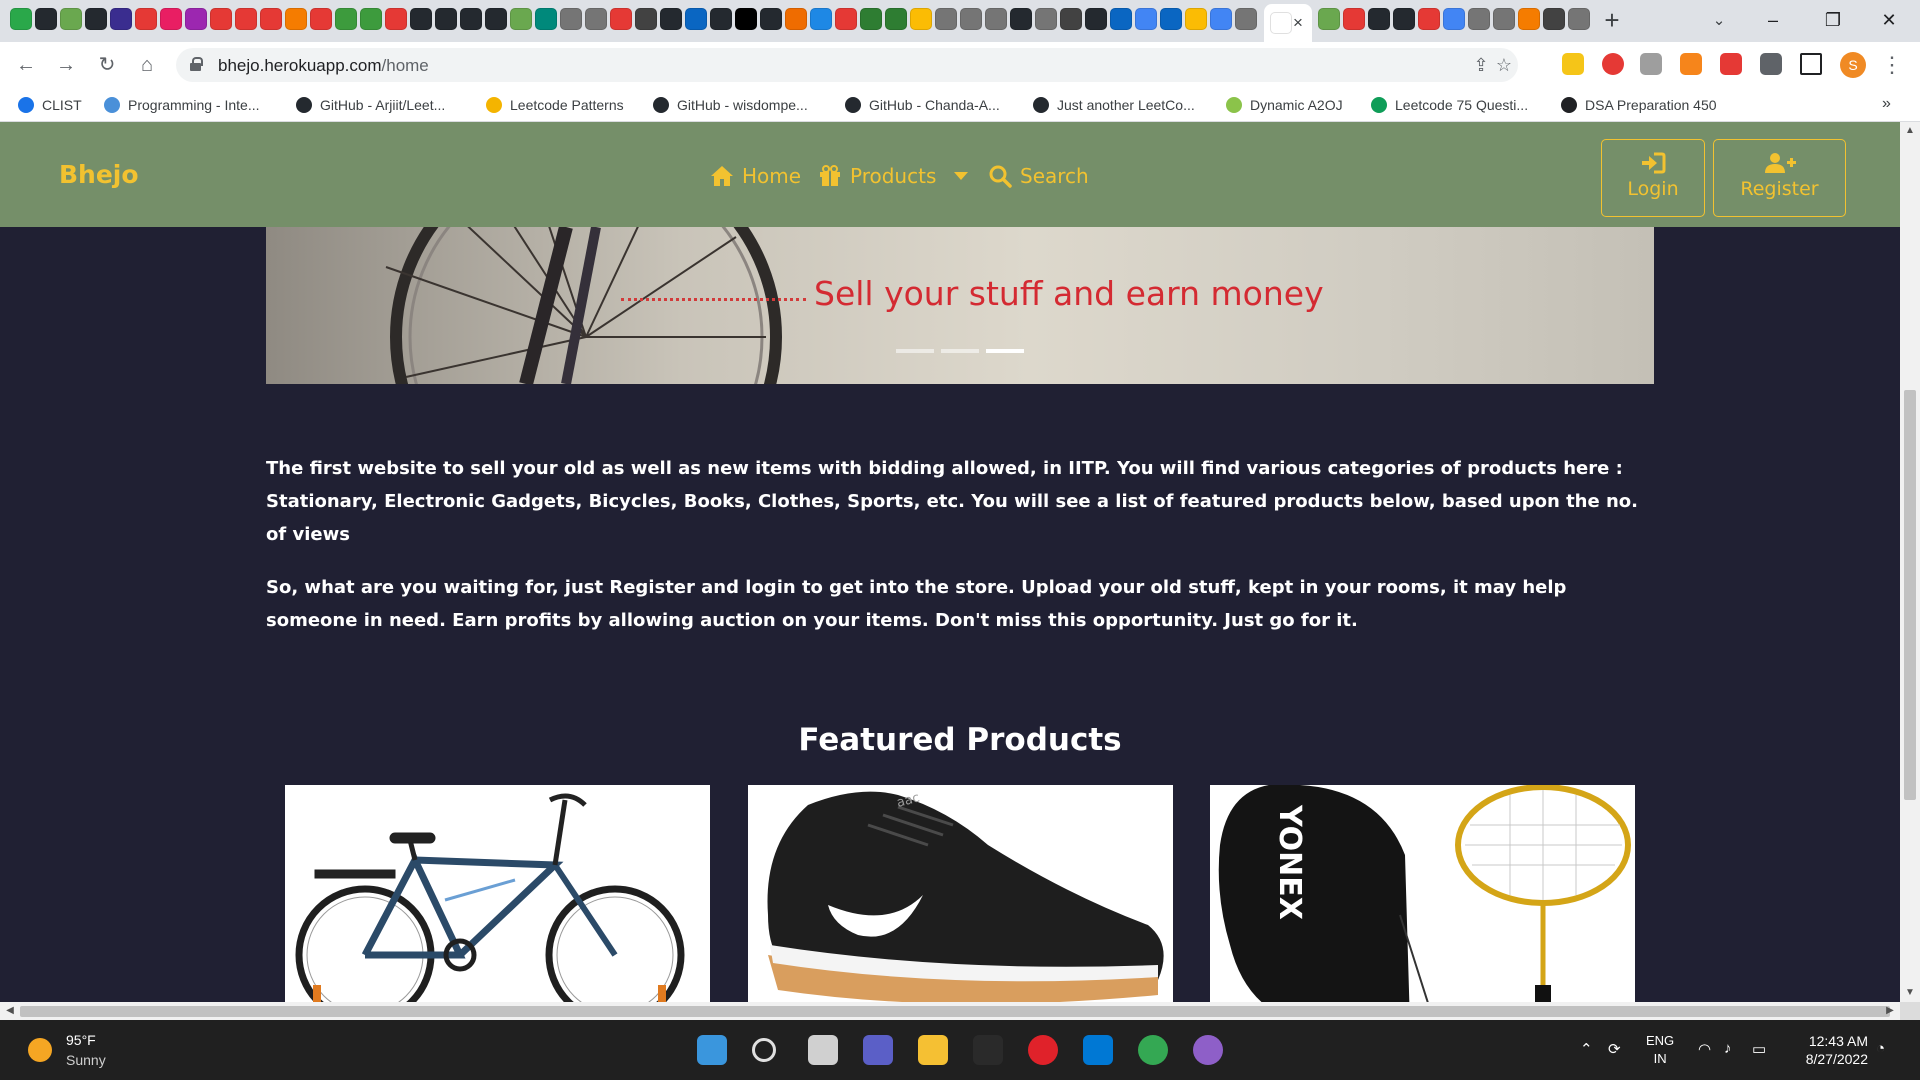 The height and width of the screenshot is (1080, 1920). What do you see at coordinates (1098, 1050) in the screenshot?
I see `vscode-icon` at bounding box center [1098, 1050].